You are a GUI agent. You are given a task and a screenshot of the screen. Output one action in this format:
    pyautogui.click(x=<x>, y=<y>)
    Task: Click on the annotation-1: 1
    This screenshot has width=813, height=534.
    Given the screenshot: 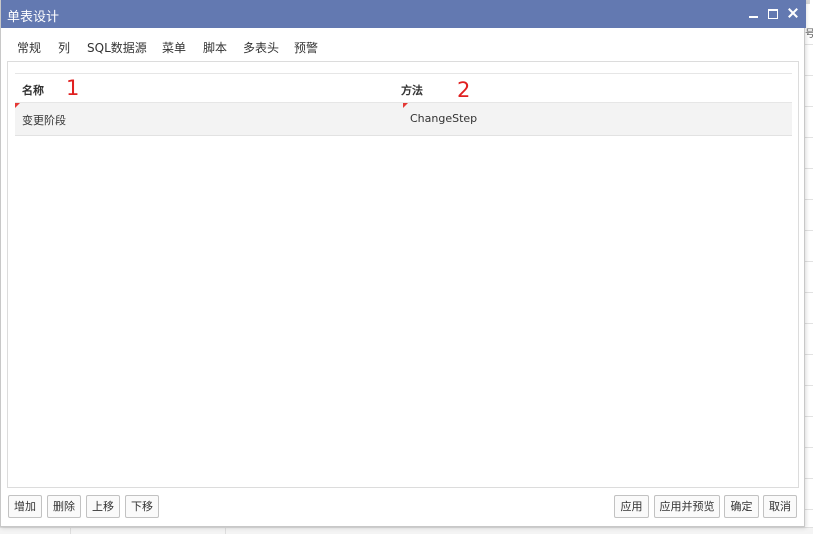 What is the action you would take?
    pyautogui.click(x=73, y=88)
    